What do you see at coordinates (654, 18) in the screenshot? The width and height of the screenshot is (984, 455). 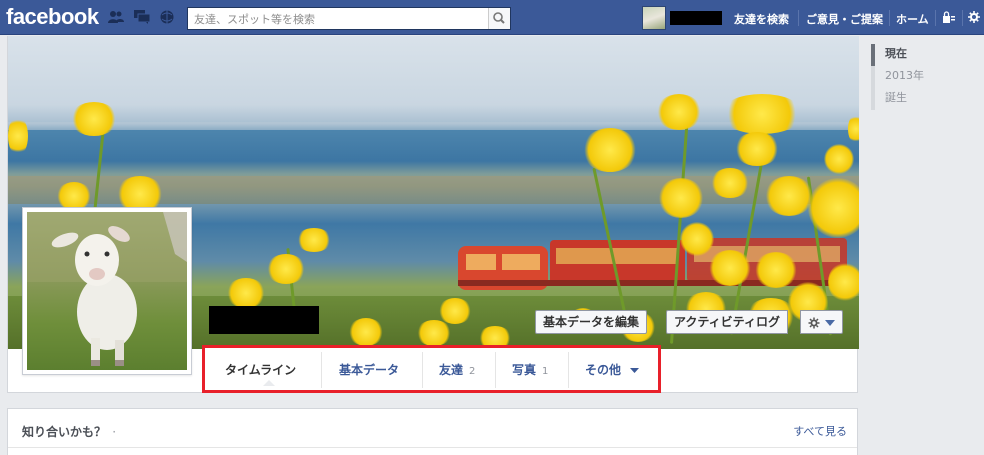 I see `user-avatar` at bounding box center [654, 18].